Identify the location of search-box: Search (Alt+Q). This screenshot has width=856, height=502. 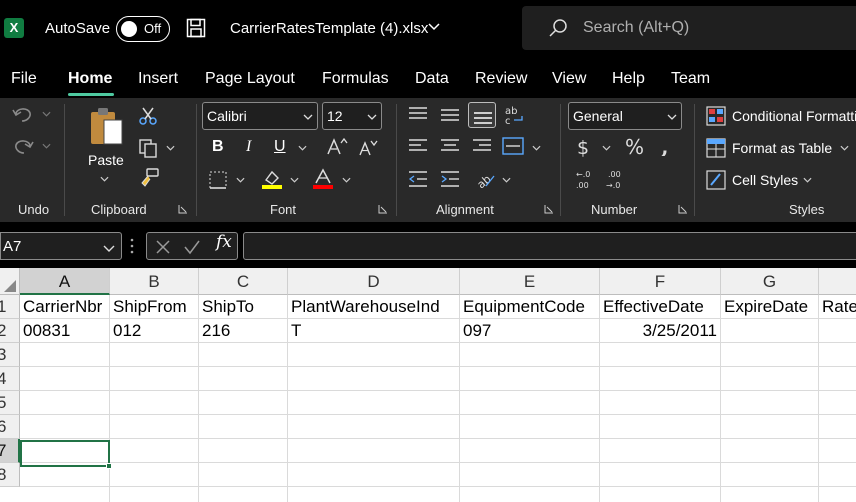
(689, 28).